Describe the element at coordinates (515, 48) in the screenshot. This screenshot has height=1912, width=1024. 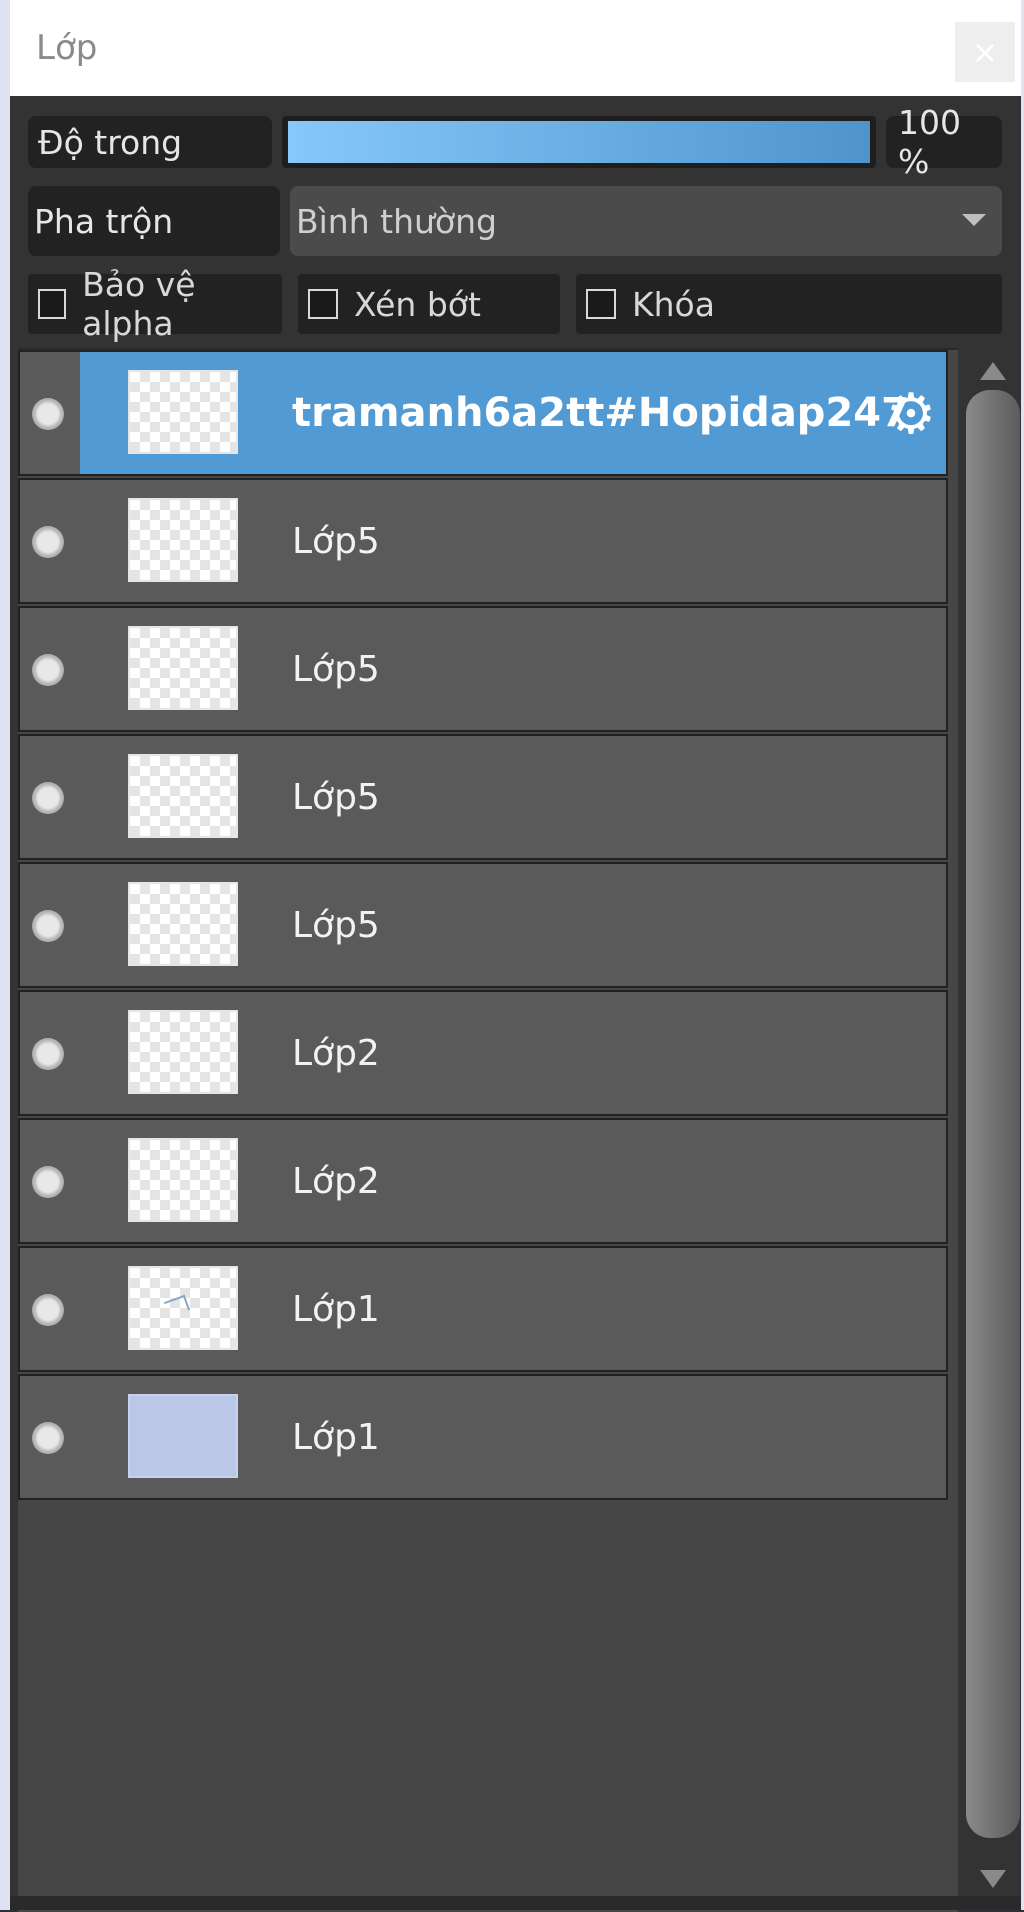
I see `title-bar: Lớp ×` at that location.